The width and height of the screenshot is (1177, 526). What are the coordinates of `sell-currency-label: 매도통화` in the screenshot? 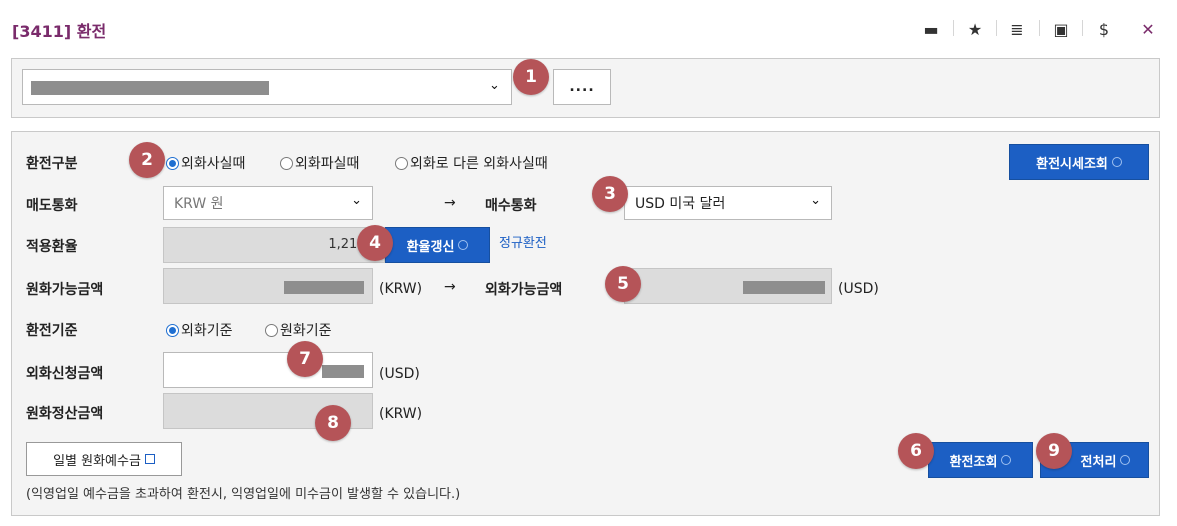 It's located at (52, 206).